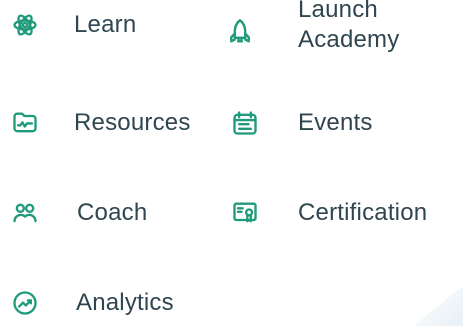 This screenshot has width=463, height=326. Describe the element at coordinates (105, 24) in the screenshot. I see `menu-item-label: Learn` at that location.